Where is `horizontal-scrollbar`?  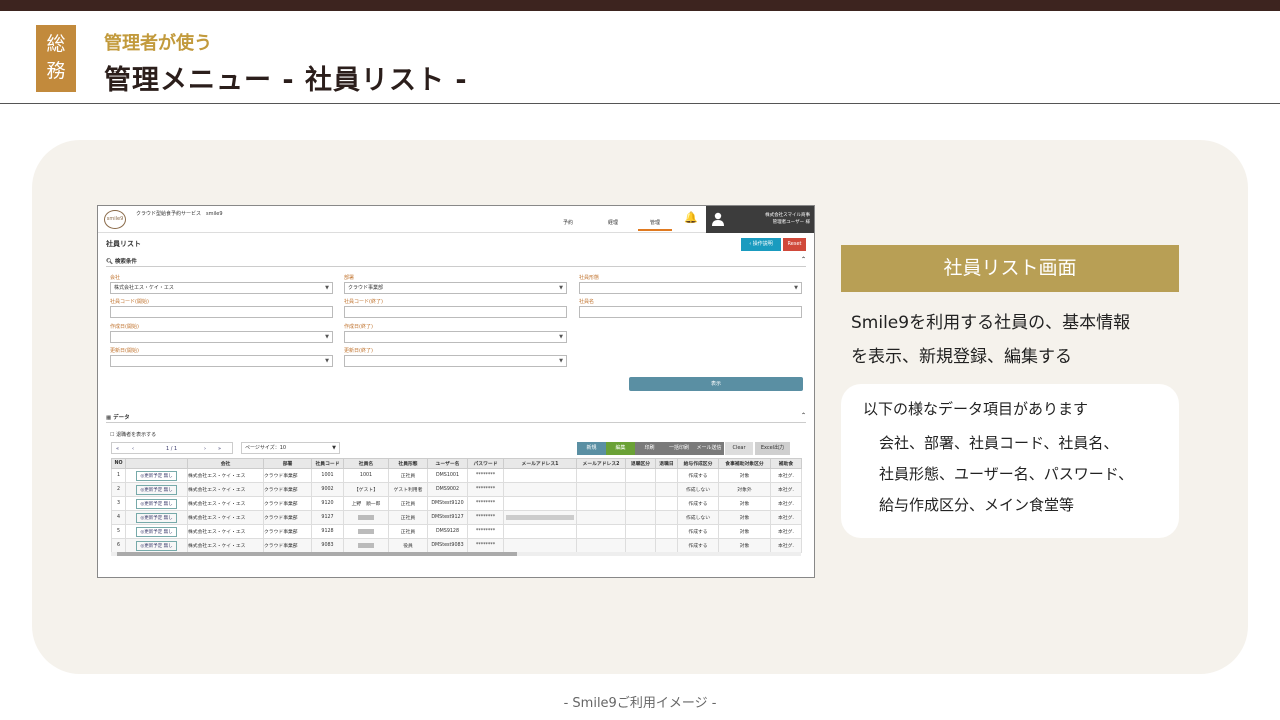
horizontal-scrollbar is located at coordinates (456, 554).